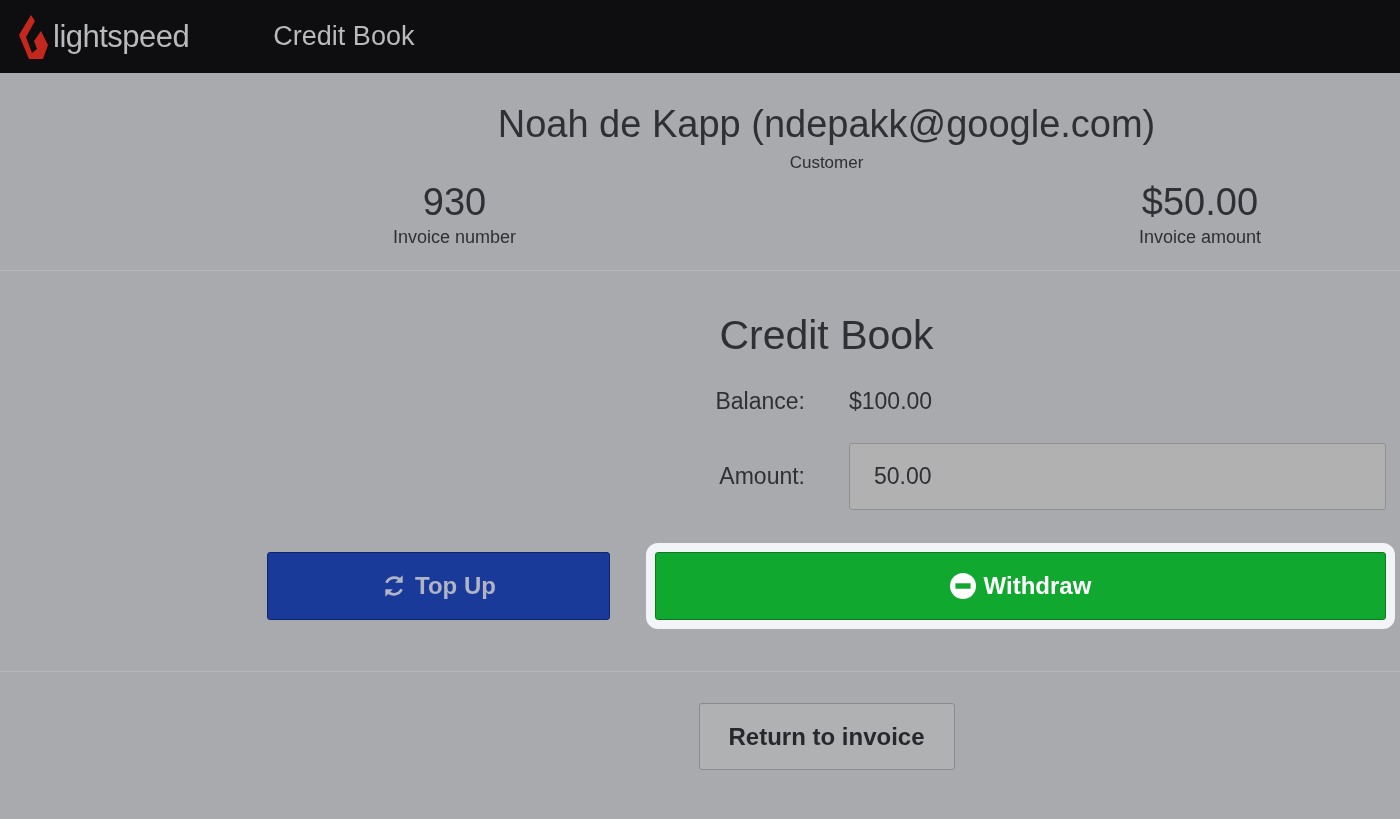 The image size is (1400, 819). What do you see at coordinates (1200, 202) in the screenshot?
I see `stat-value: $50.00` at bounding box center [1200, 202].